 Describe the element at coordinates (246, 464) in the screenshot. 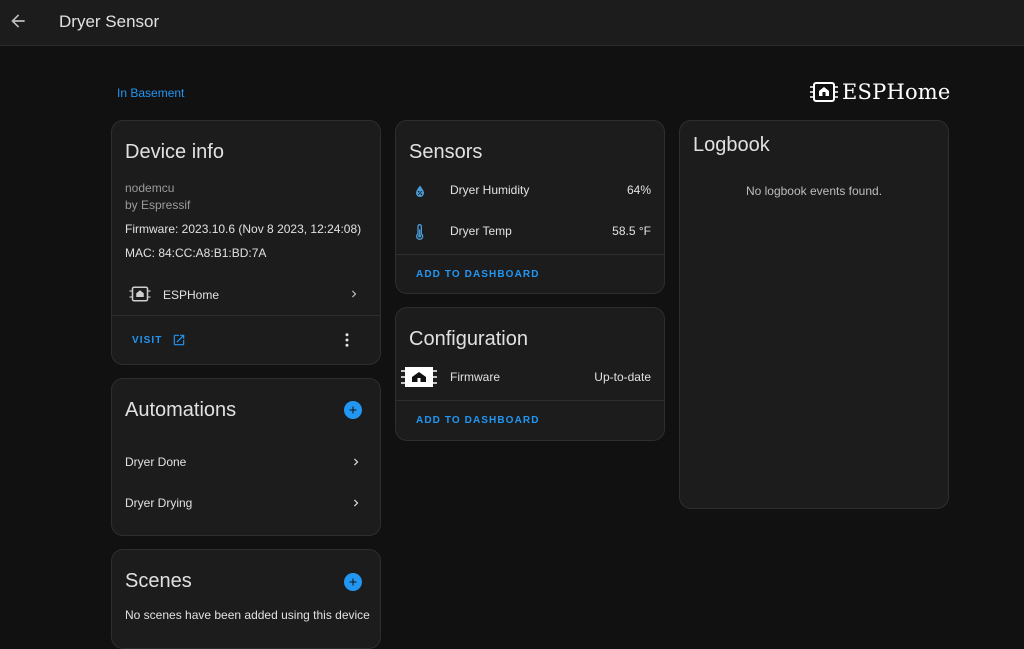

I see `list-item: Dryer Done` at that location.